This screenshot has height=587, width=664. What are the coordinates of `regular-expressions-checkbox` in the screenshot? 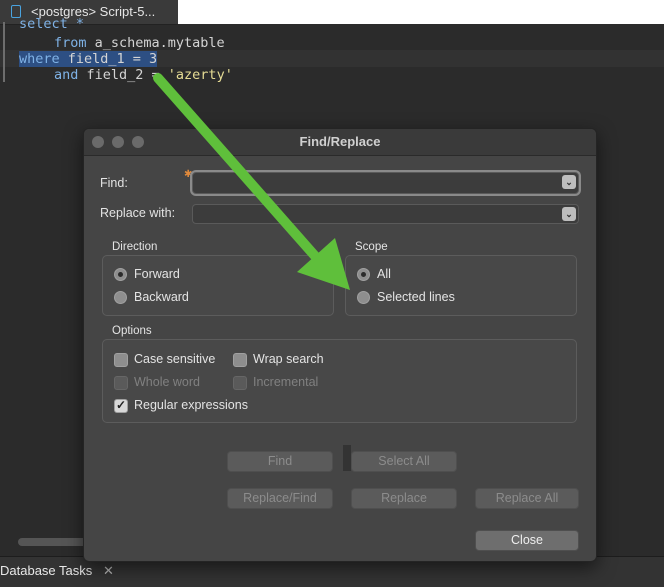 It's located at (121, 405).